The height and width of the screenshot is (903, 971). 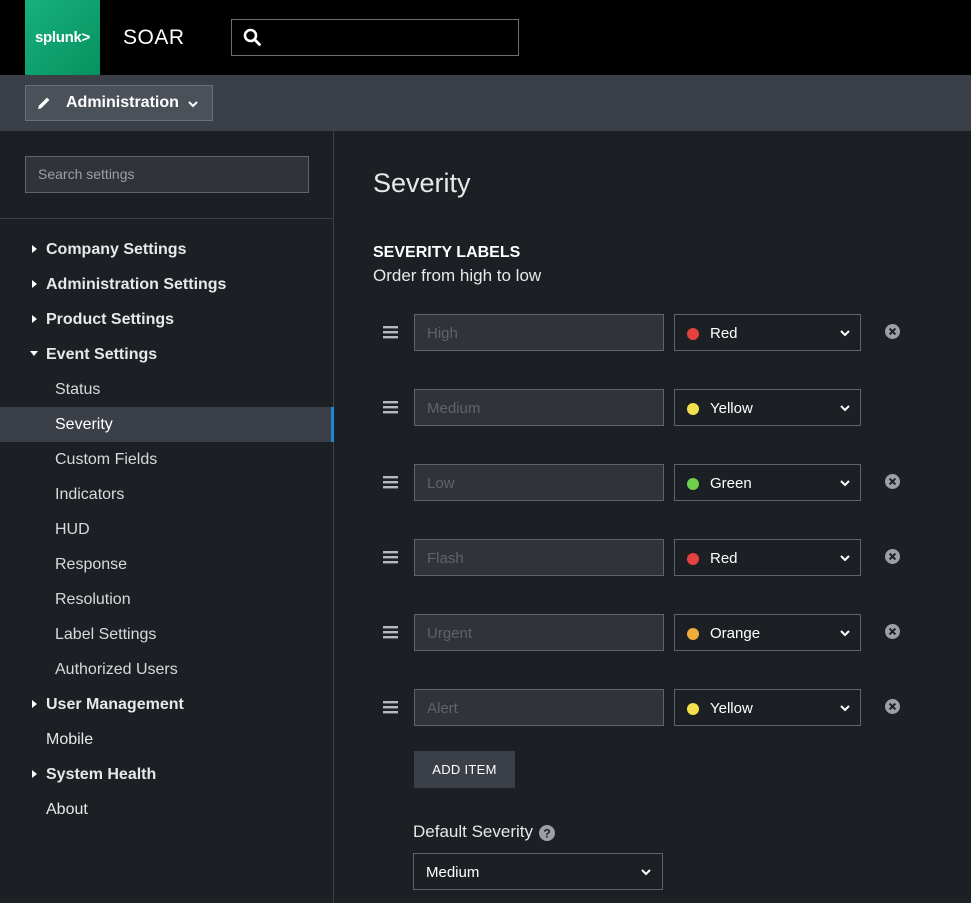 I want to click on sidebar-item-about: About, so click(x=167, y=809).